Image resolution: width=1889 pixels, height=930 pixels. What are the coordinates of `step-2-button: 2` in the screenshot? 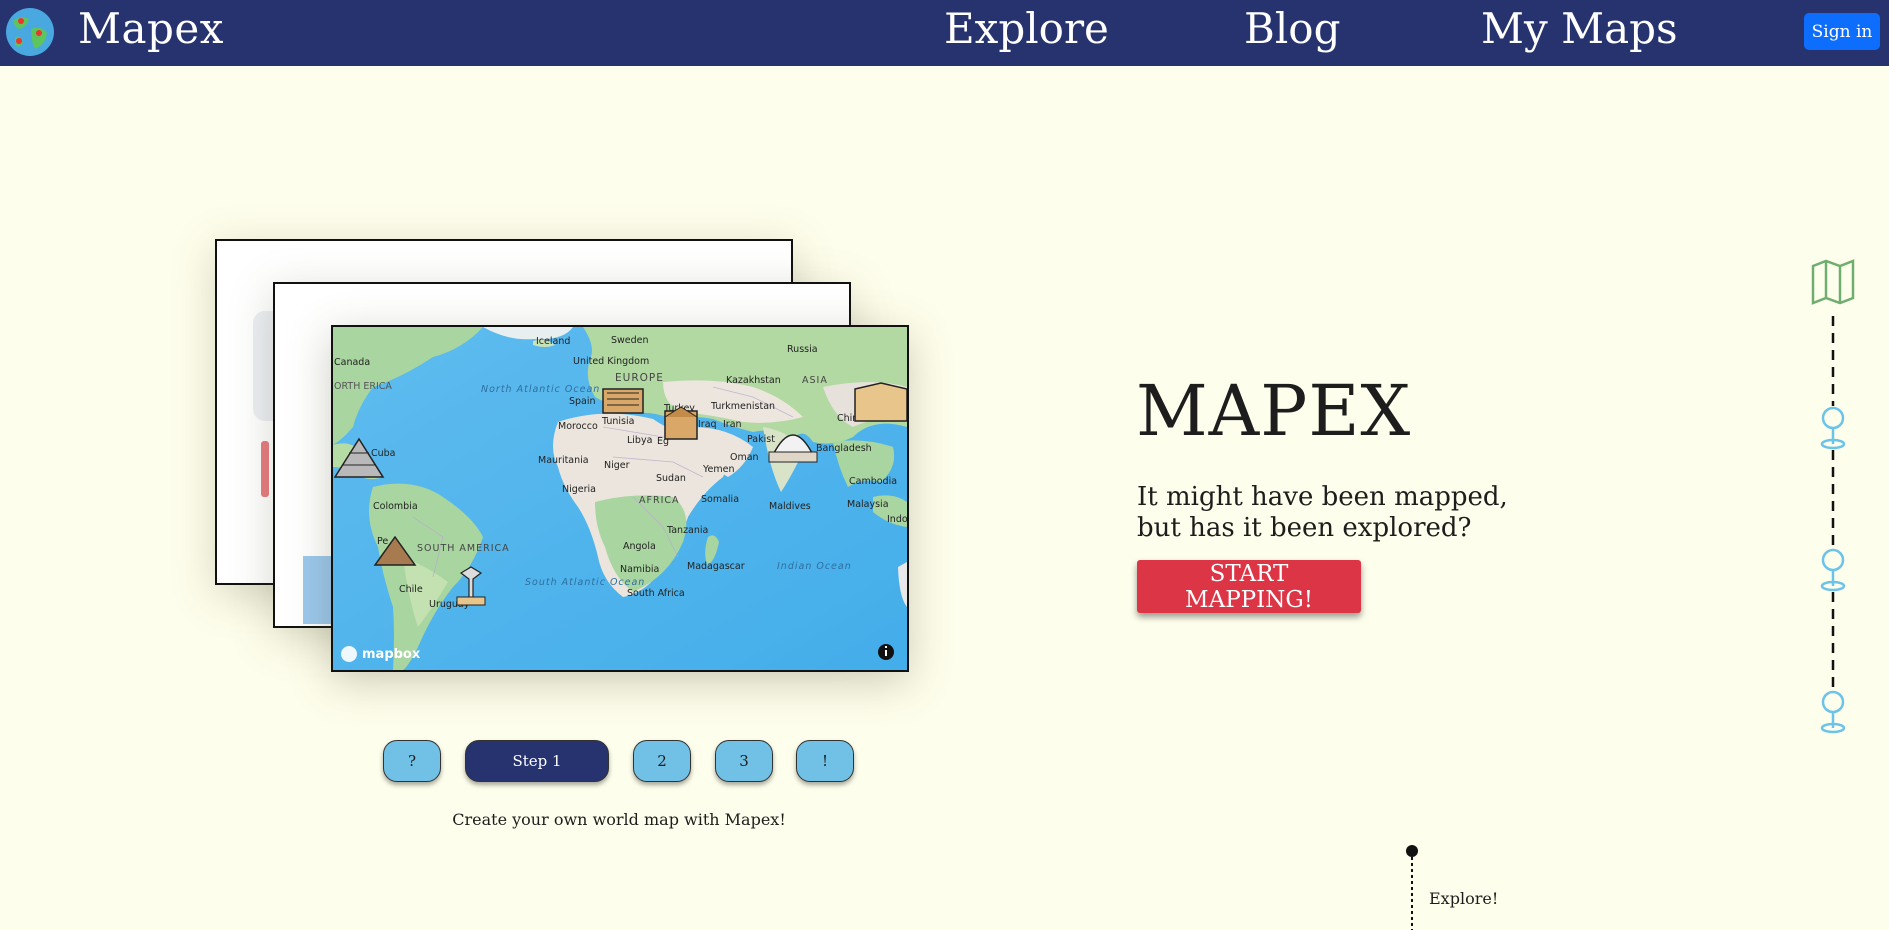 It's located at (662, 761).